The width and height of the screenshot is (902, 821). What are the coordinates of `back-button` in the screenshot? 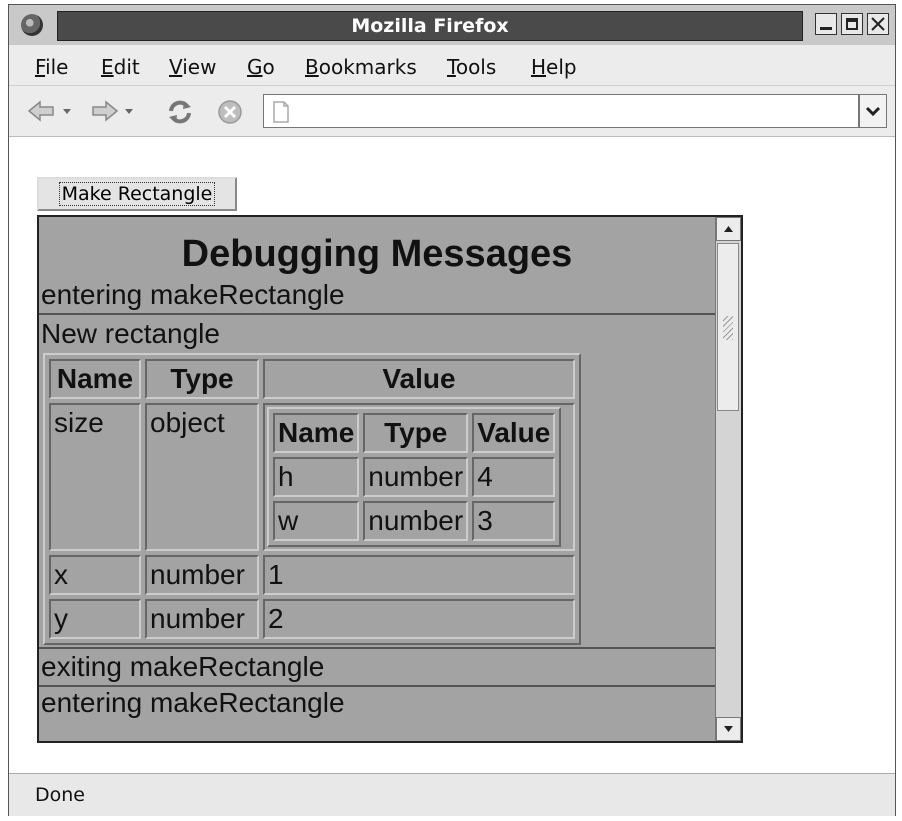 It's located at (52, 113).